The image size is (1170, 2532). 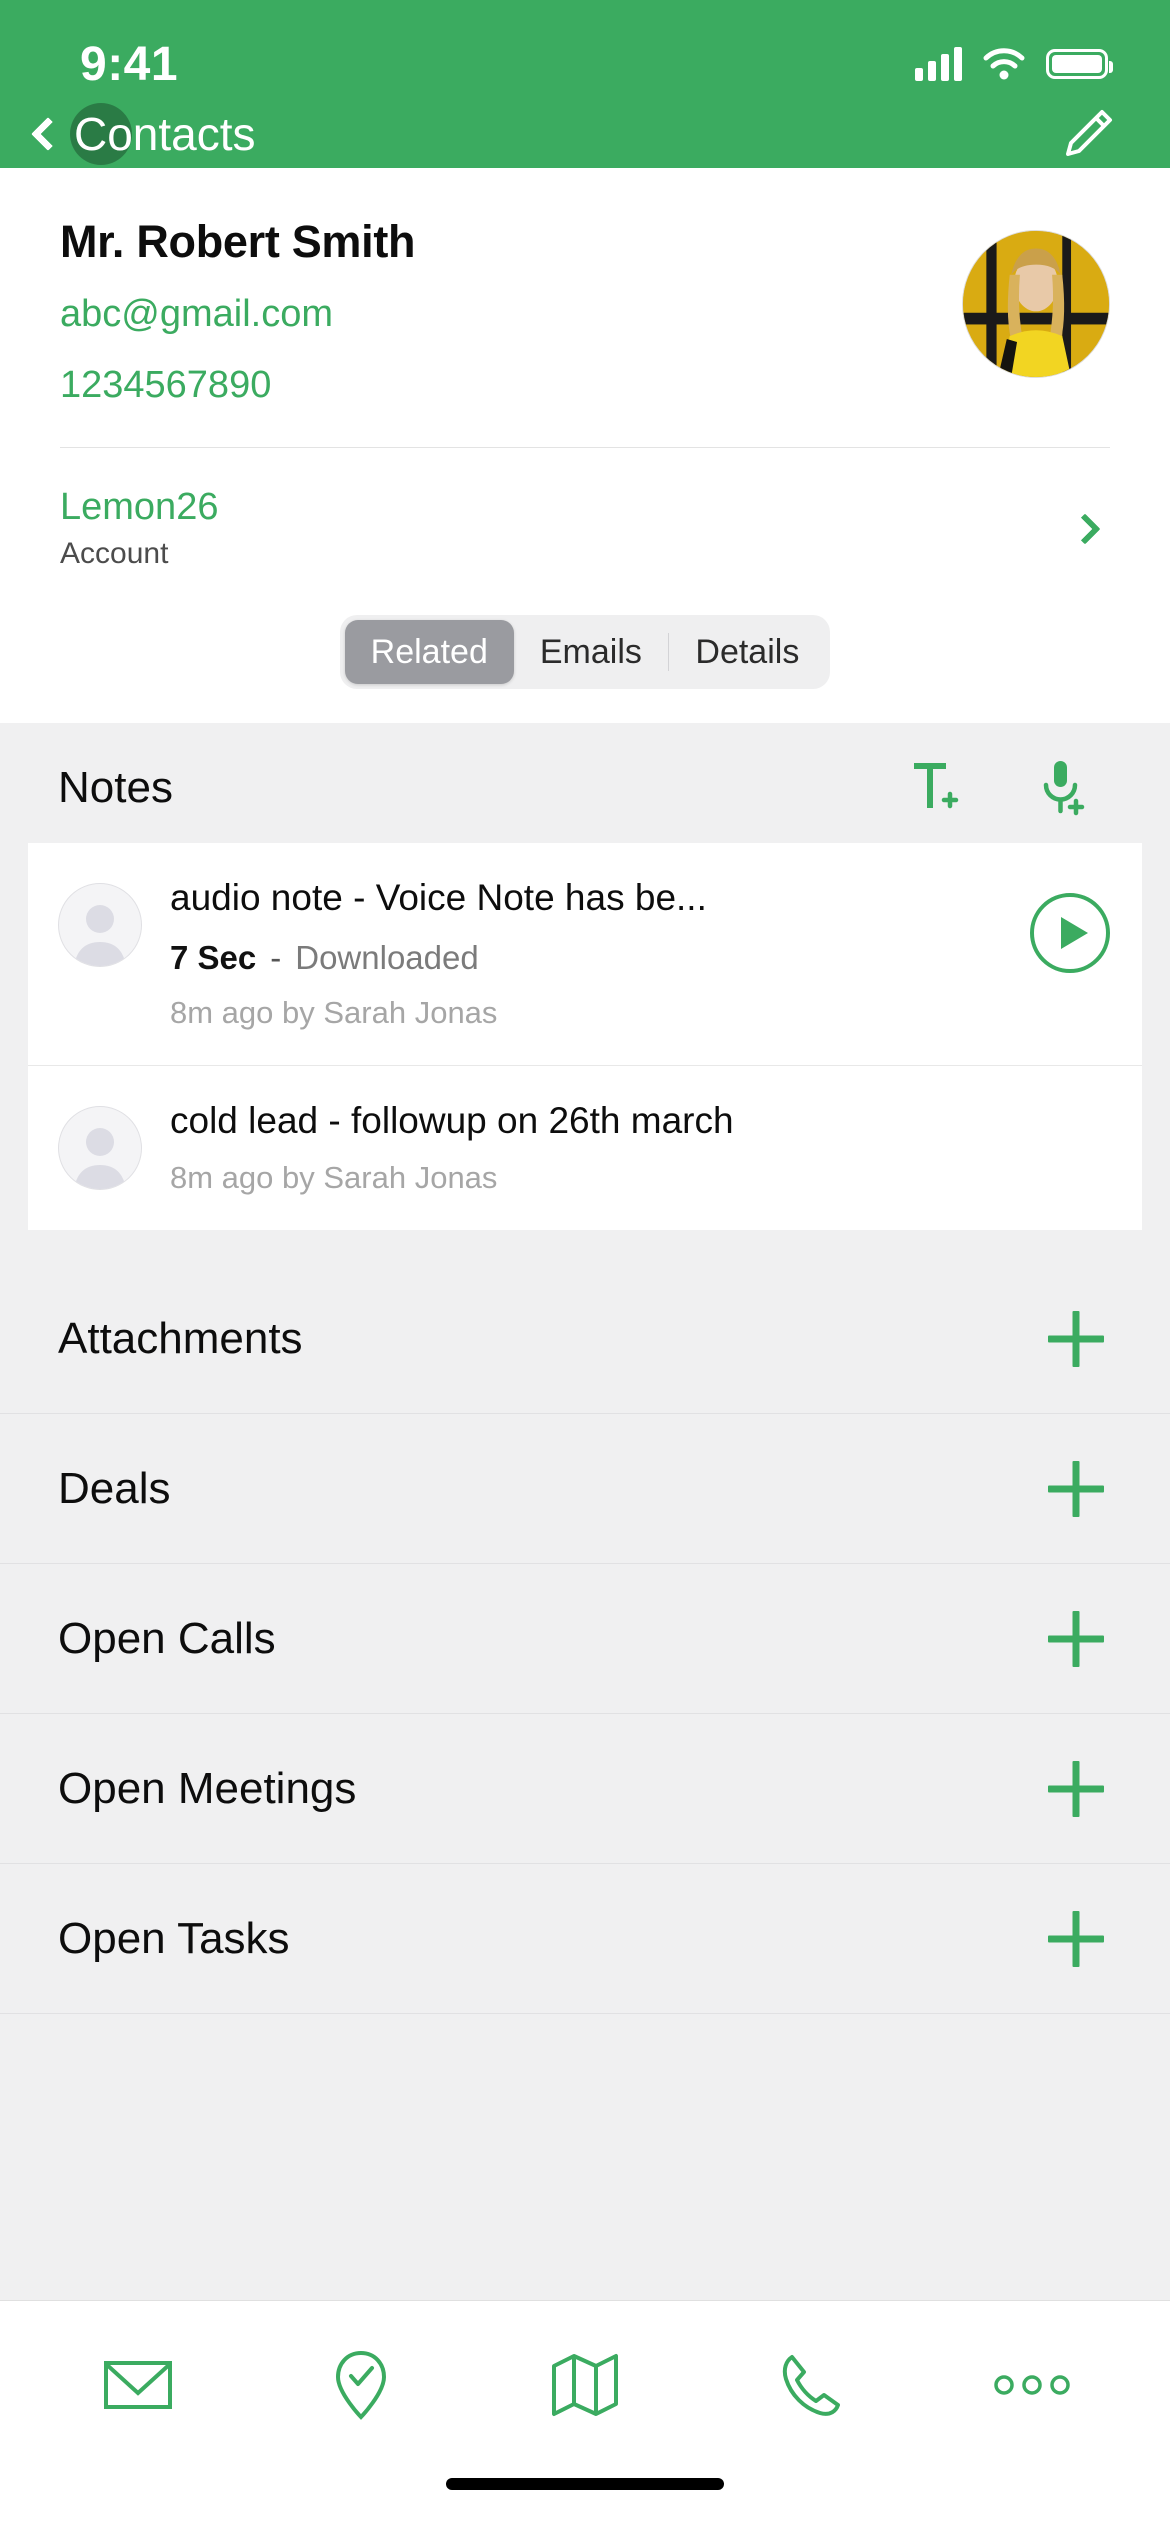 What do you see at coordinates (207, 1788) in the screenshot?
I see `related-label: Open Meetings` at bounding box center [207, 1788].